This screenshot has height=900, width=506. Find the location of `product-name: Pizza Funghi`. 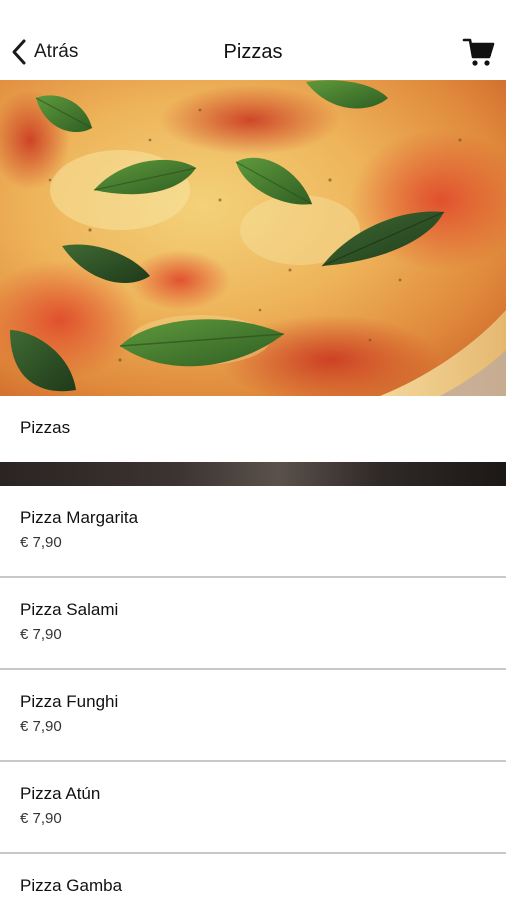

product-name: Pizza Funghi is located at coordinates (69, 701).